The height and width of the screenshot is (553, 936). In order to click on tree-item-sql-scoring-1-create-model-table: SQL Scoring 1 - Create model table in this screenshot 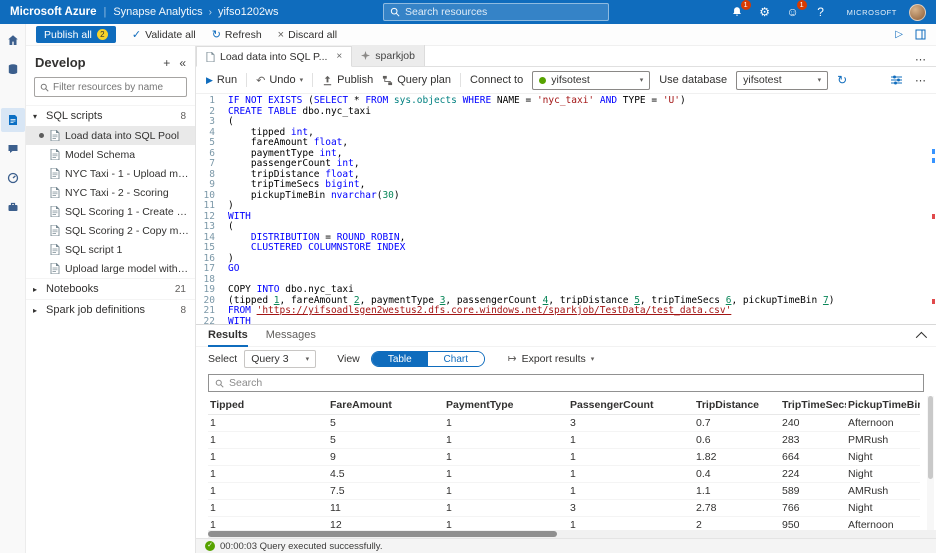, I will do `click(110, 211)`.